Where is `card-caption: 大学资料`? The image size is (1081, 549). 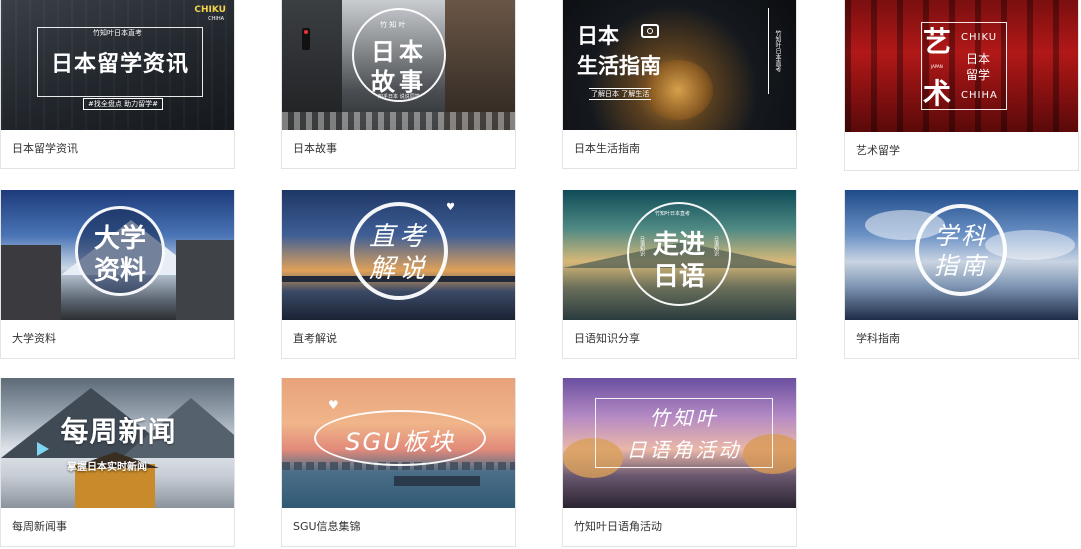
card-caption: 大学资料 is located at coordinates (117, 339).